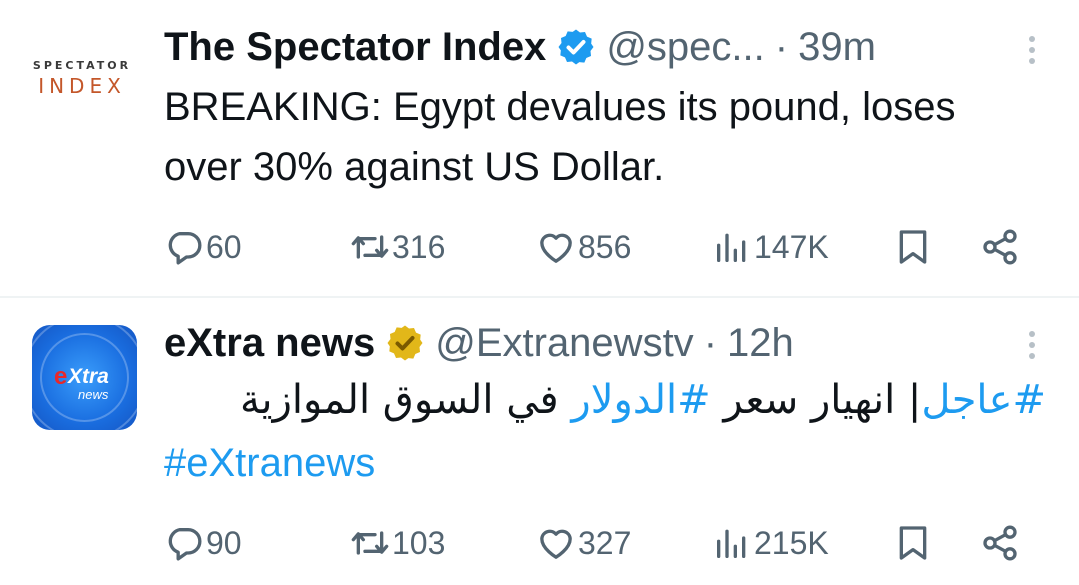  What do you see at coordinates (731, 543) in the screenshot?
I see `views-icon` at bounding box center [731, 543].